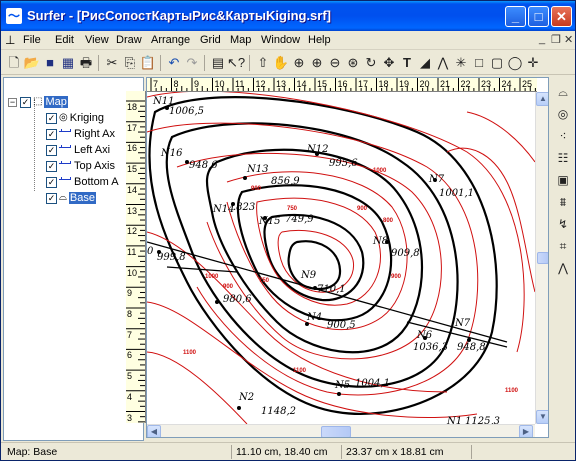 The width and height of the screenshot is (576, 461). Describe the element at coordinates (542, 39) in the screenshot. I see `mdi-minimize-icon: _` at that location.